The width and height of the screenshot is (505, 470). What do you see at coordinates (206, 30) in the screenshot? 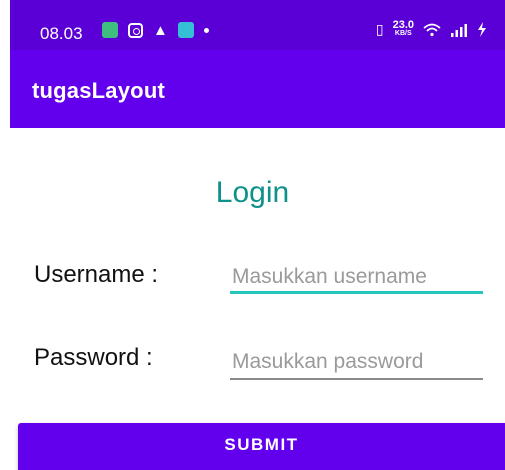
I see `dot-icon` at bounding box center [206, 30].